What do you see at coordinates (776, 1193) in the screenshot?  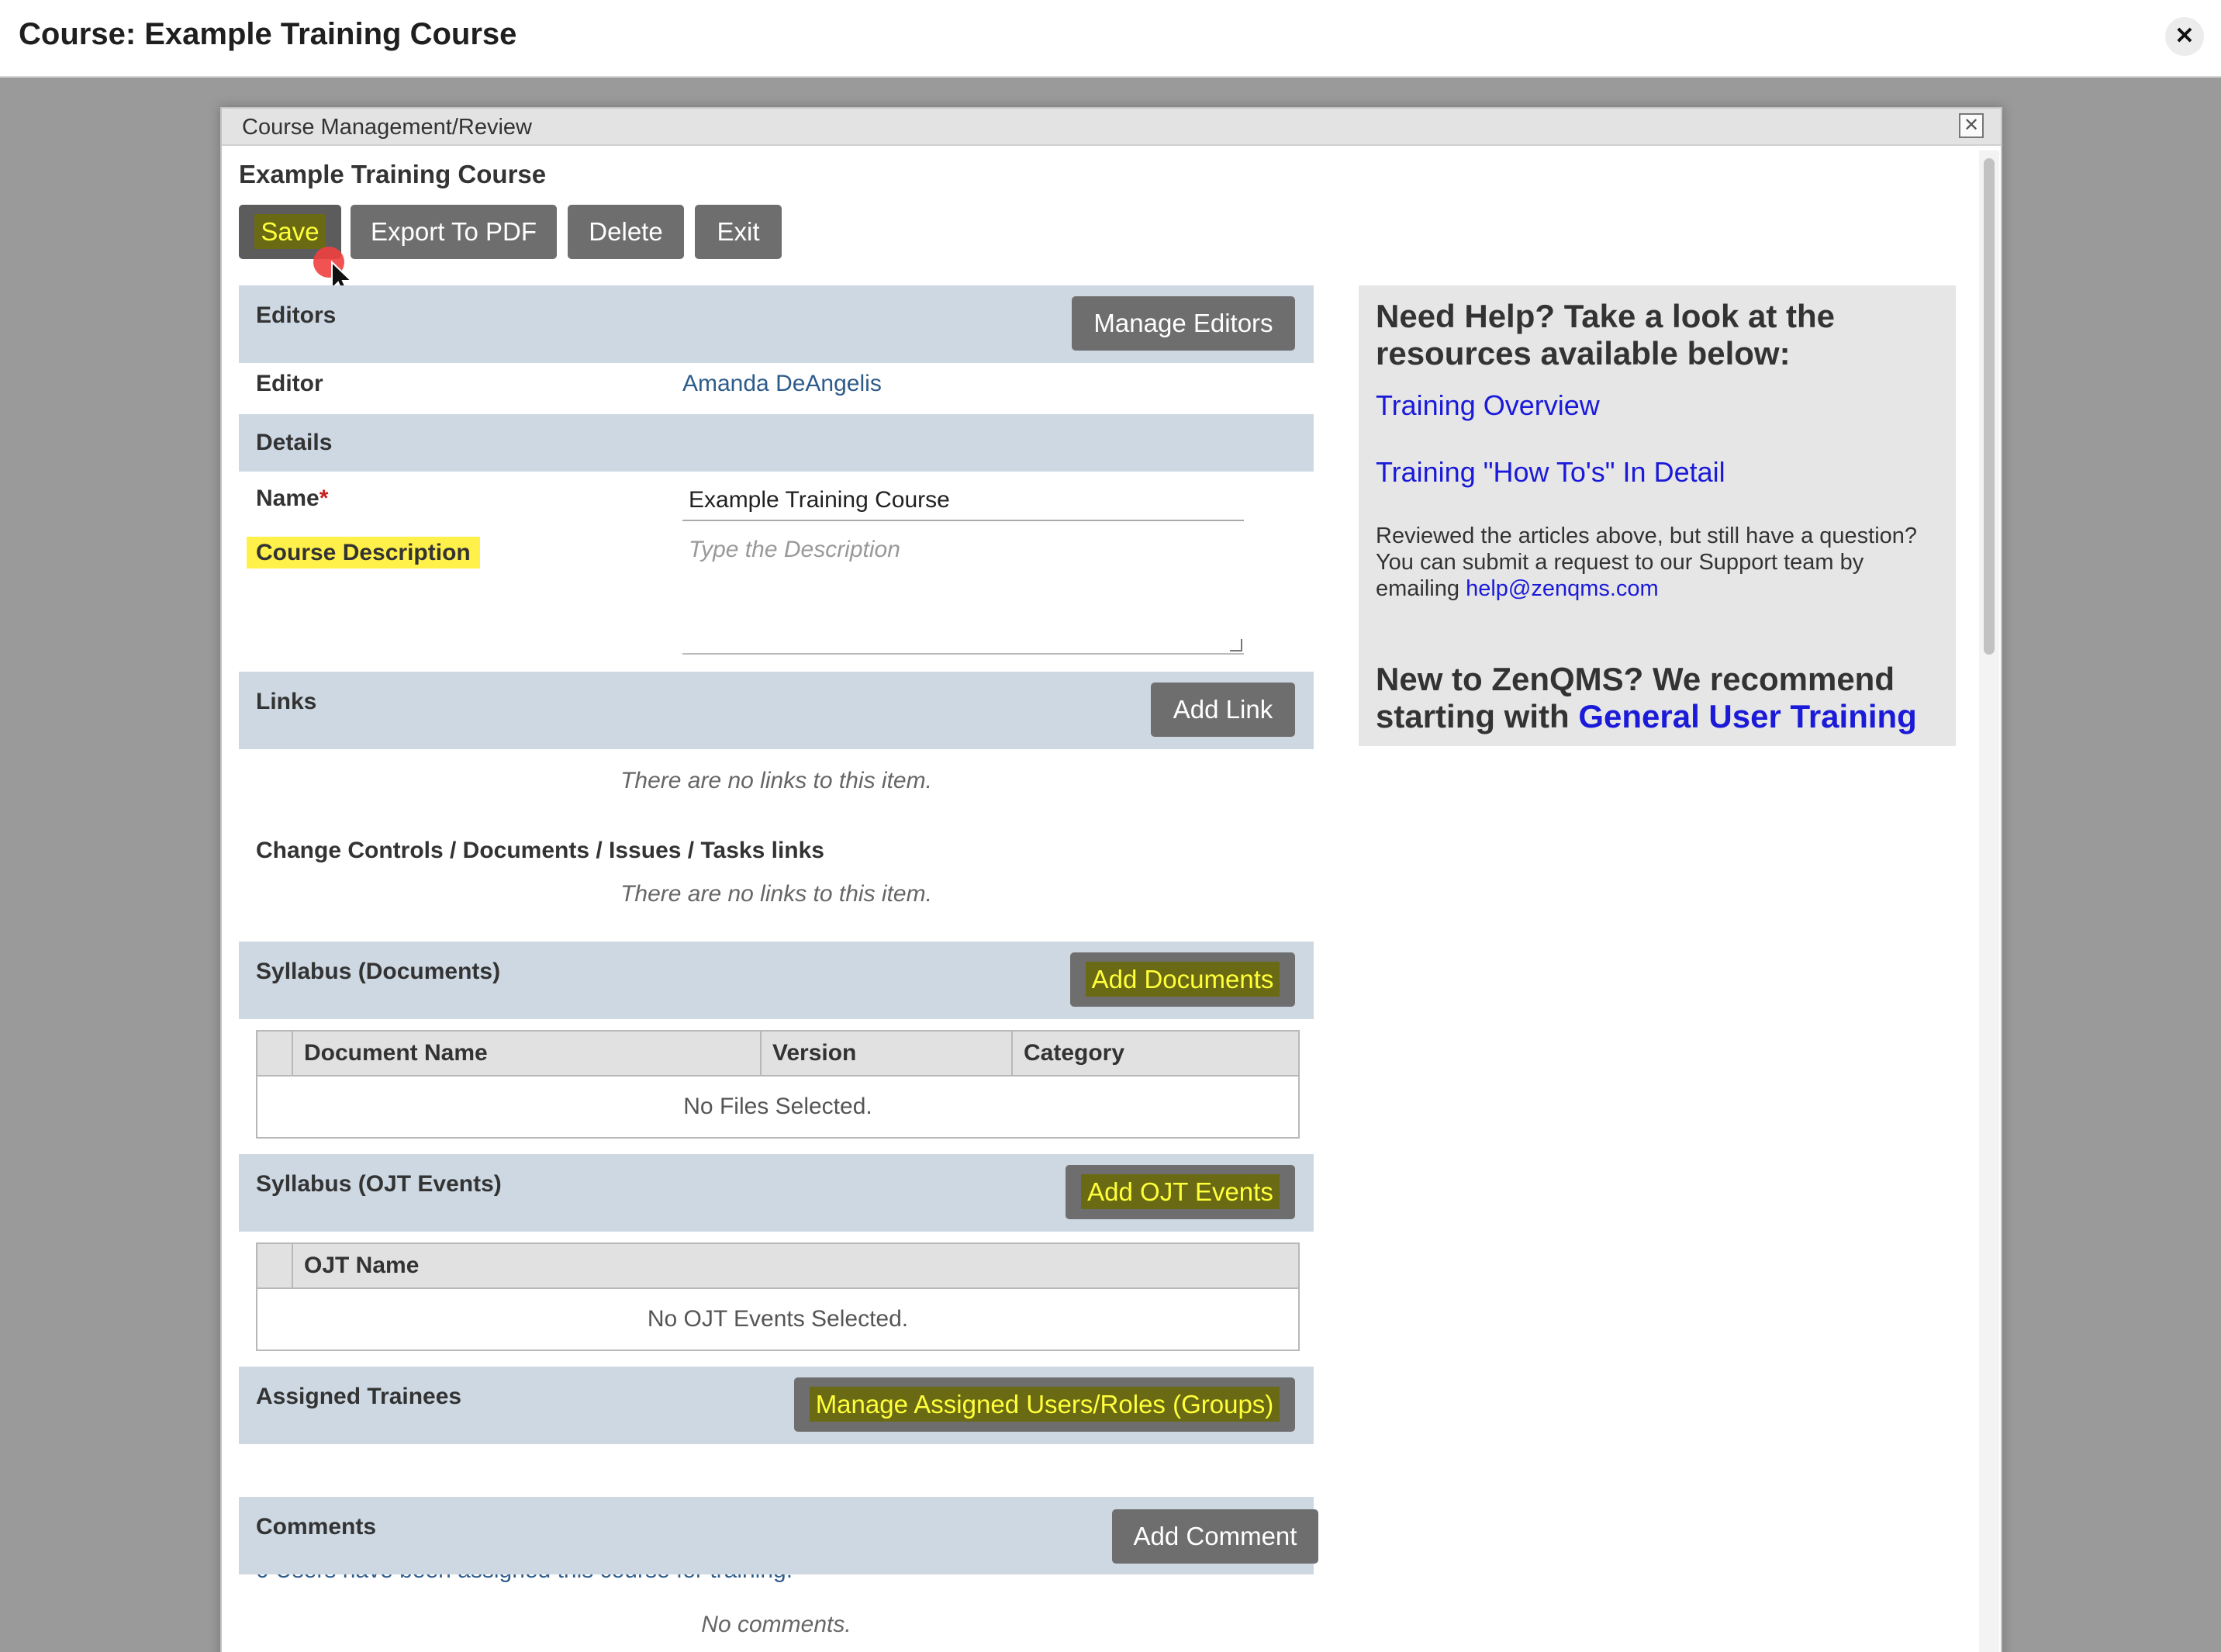 I see `syllabus-ojt-section: Syllabus (OJT Events) Add OJT Events` at bounding box center [776, 1193].